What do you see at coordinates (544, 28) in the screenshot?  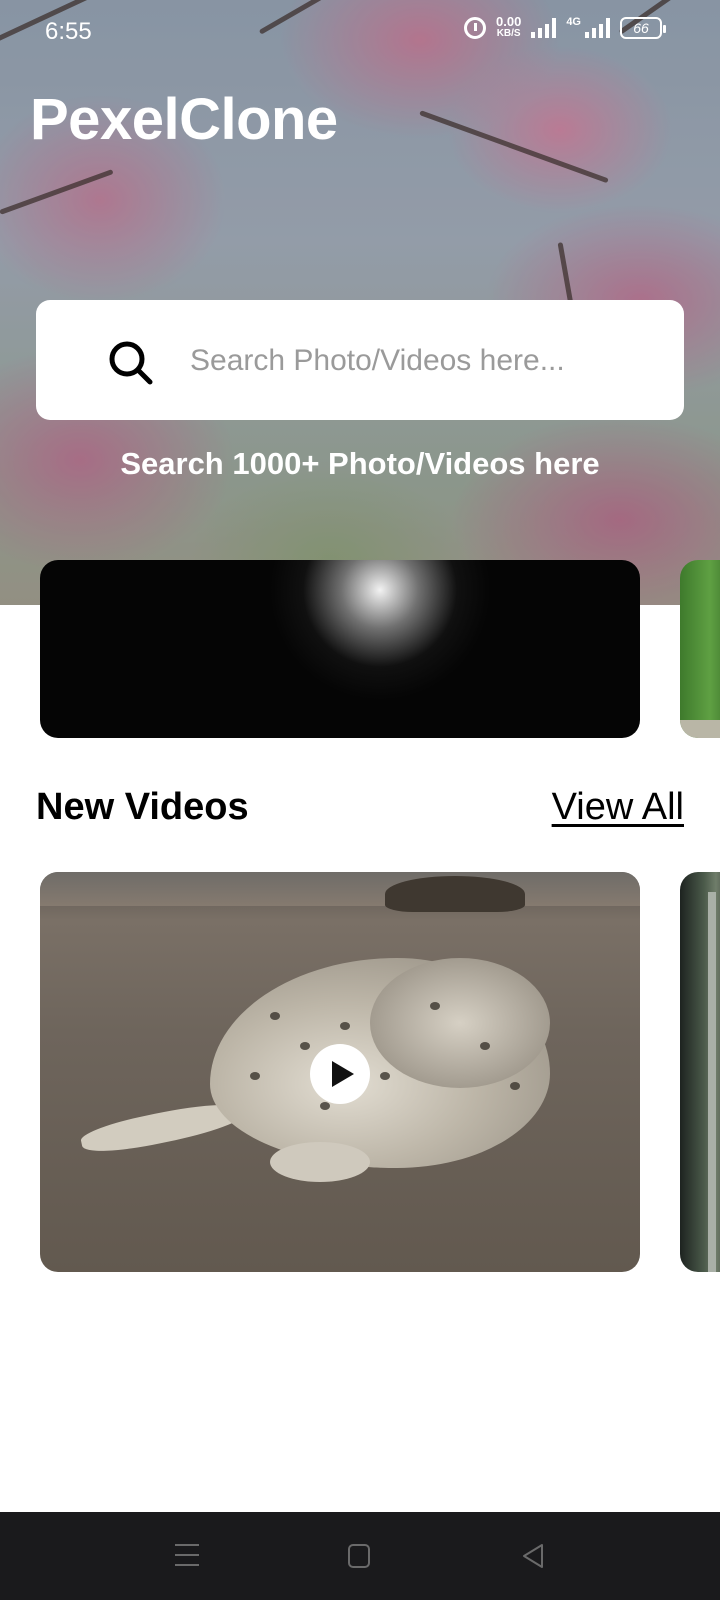 I see `signal-icon` at bounding box center [544, 28].